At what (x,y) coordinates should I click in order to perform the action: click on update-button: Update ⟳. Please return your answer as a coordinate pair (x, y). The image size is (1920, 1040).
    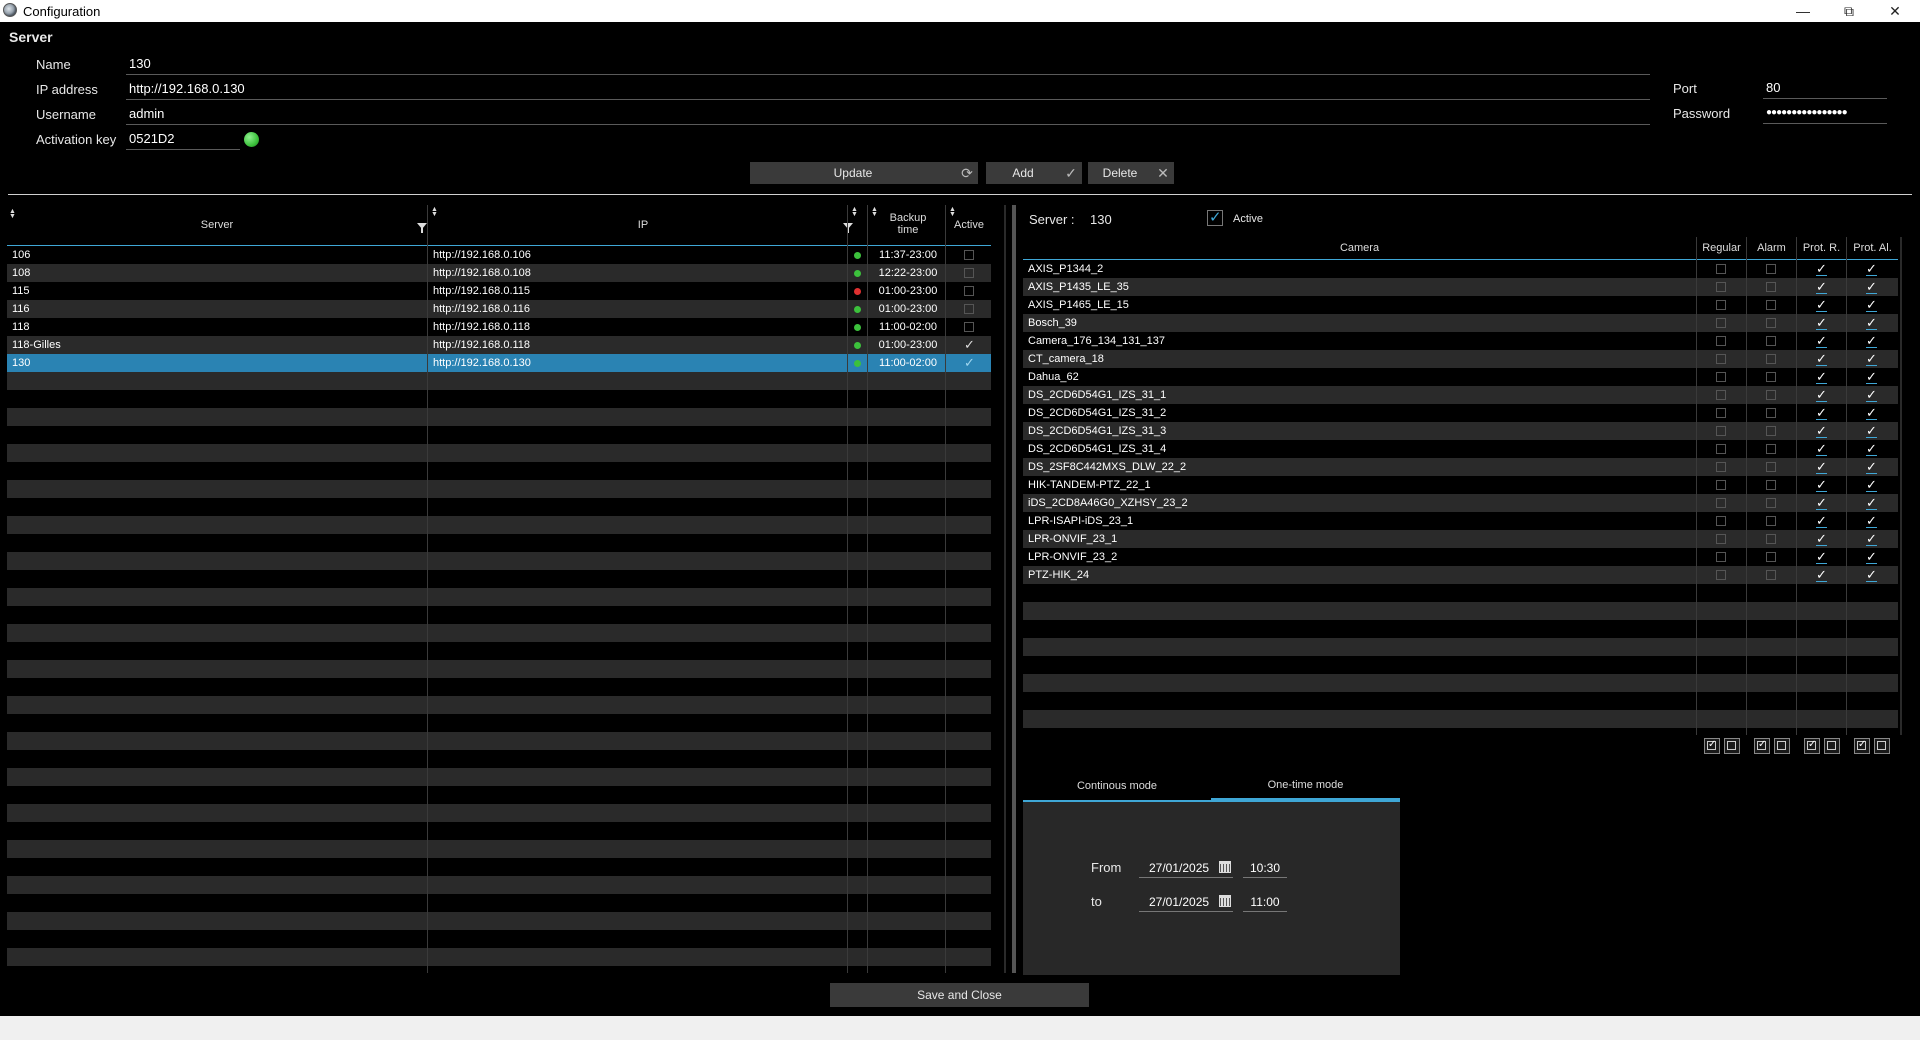
    Looking at the image, I should click on (864, 173).